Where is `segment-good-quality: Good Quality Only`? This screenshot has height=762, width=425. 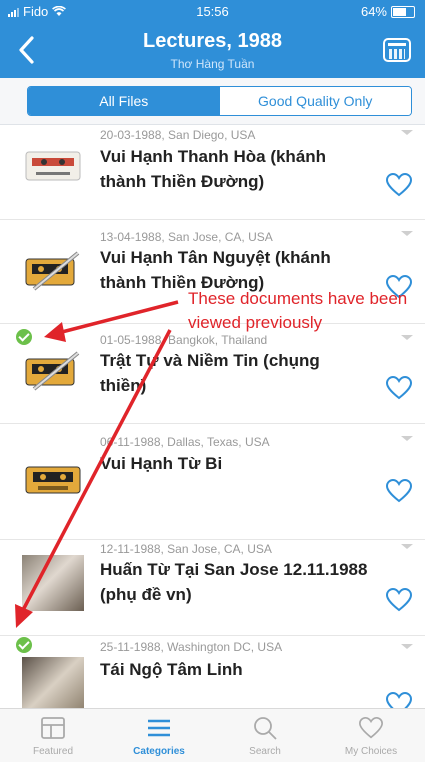
segment-good-quality: Good Quality Only is located at coordinates (315, 101).